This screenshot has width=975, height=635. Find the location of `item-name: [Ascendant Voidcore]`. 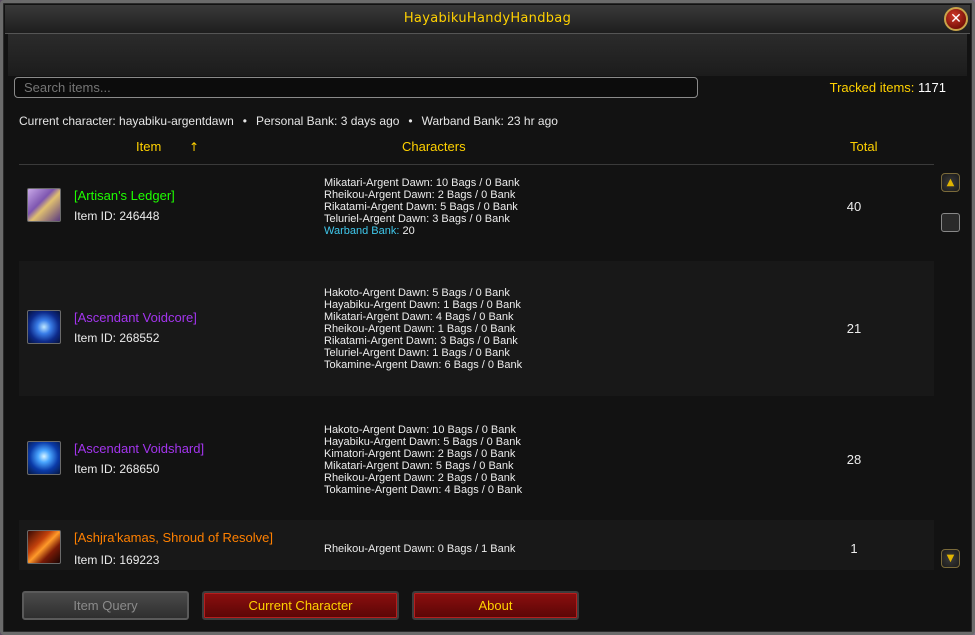

item-name: [Ascendant Voidcore] is located at coordinates (135, 317).